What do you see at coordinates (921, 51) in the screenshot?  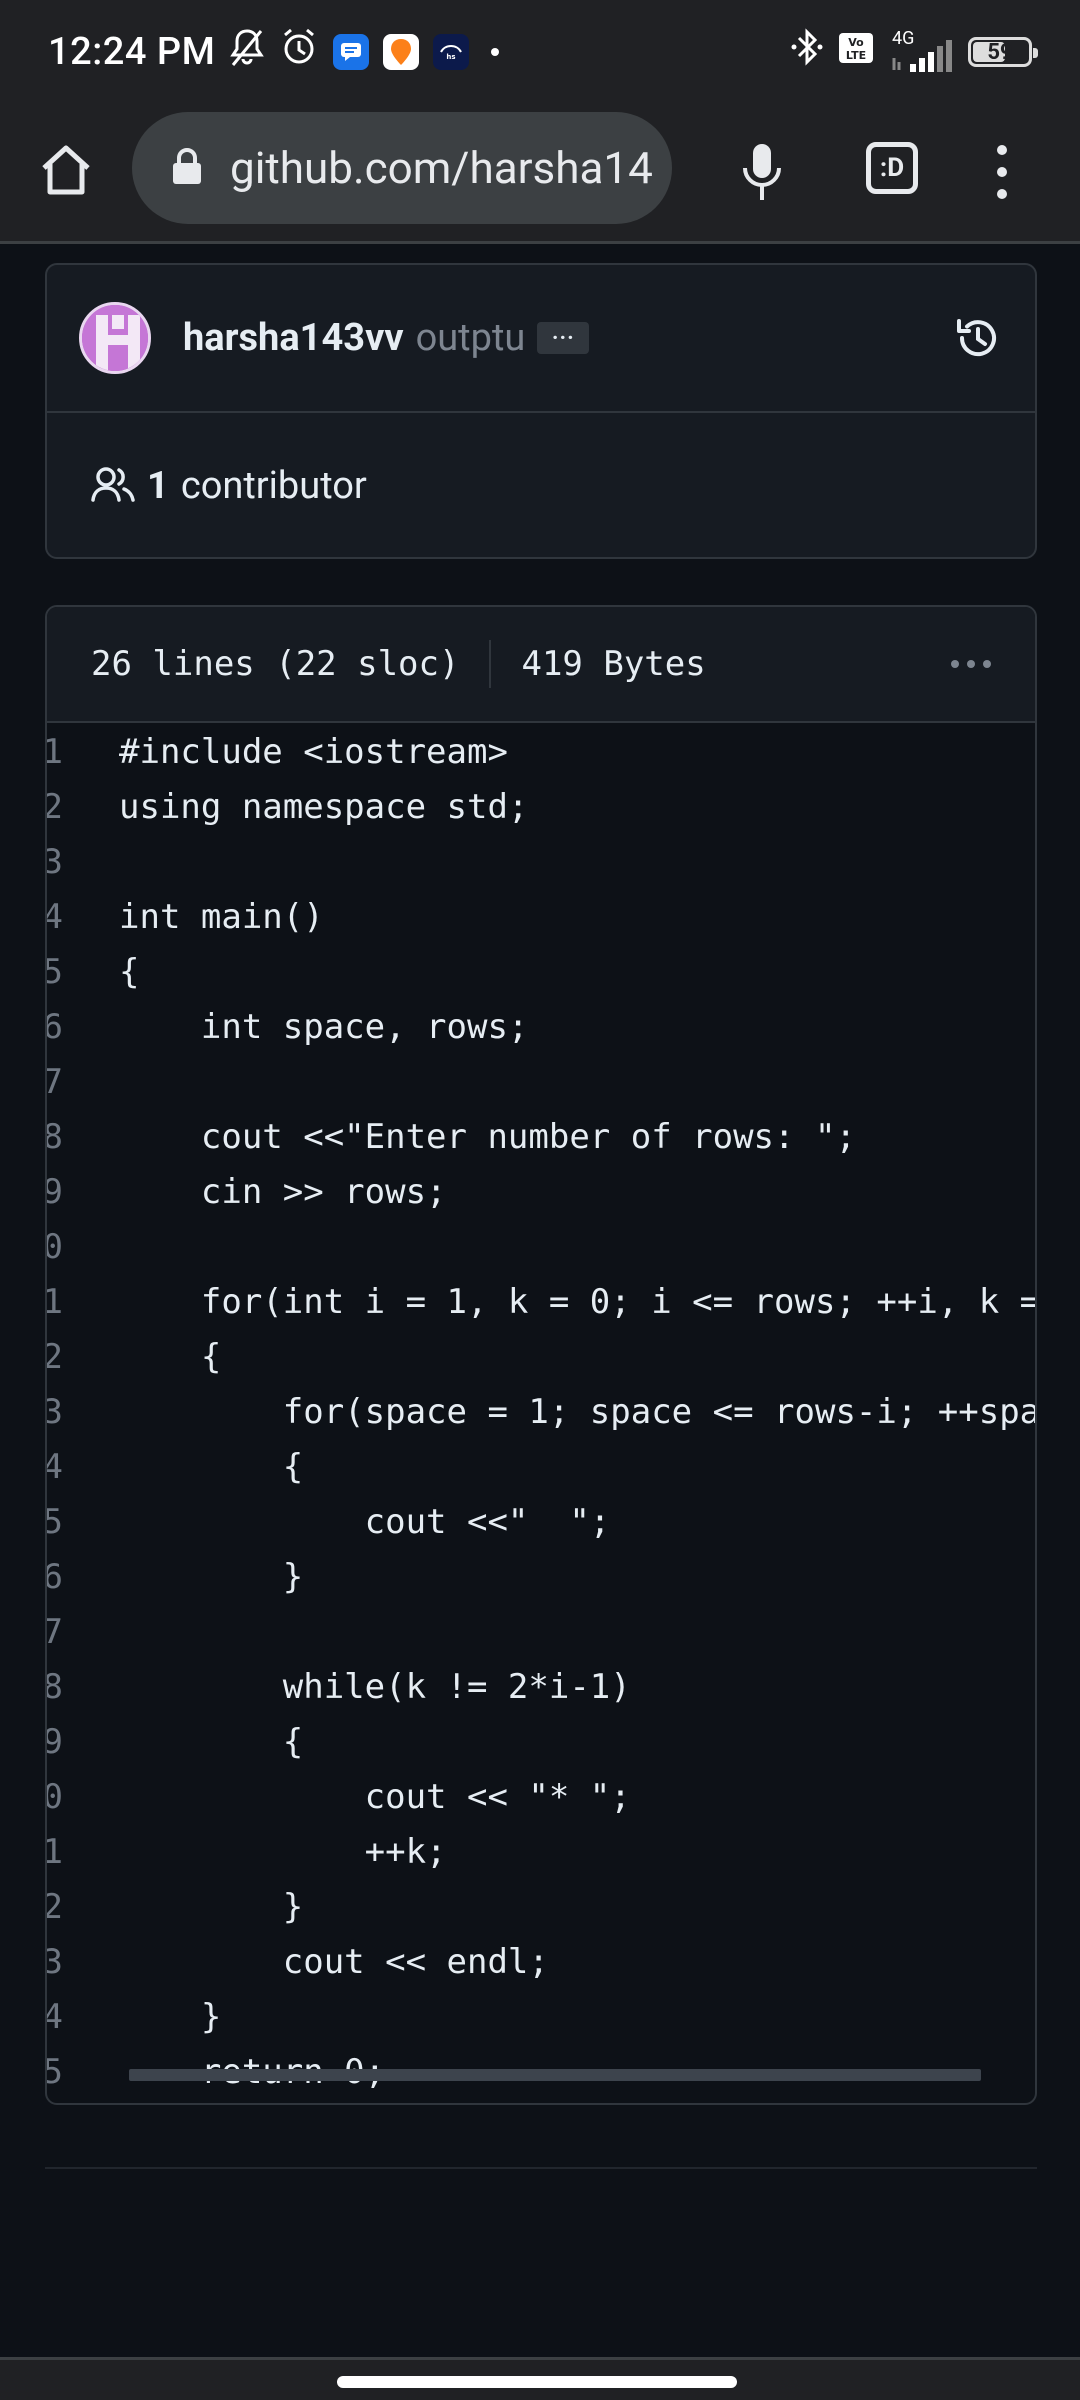 I see `signal-icon: 4G` at bounding box center [921, 51].